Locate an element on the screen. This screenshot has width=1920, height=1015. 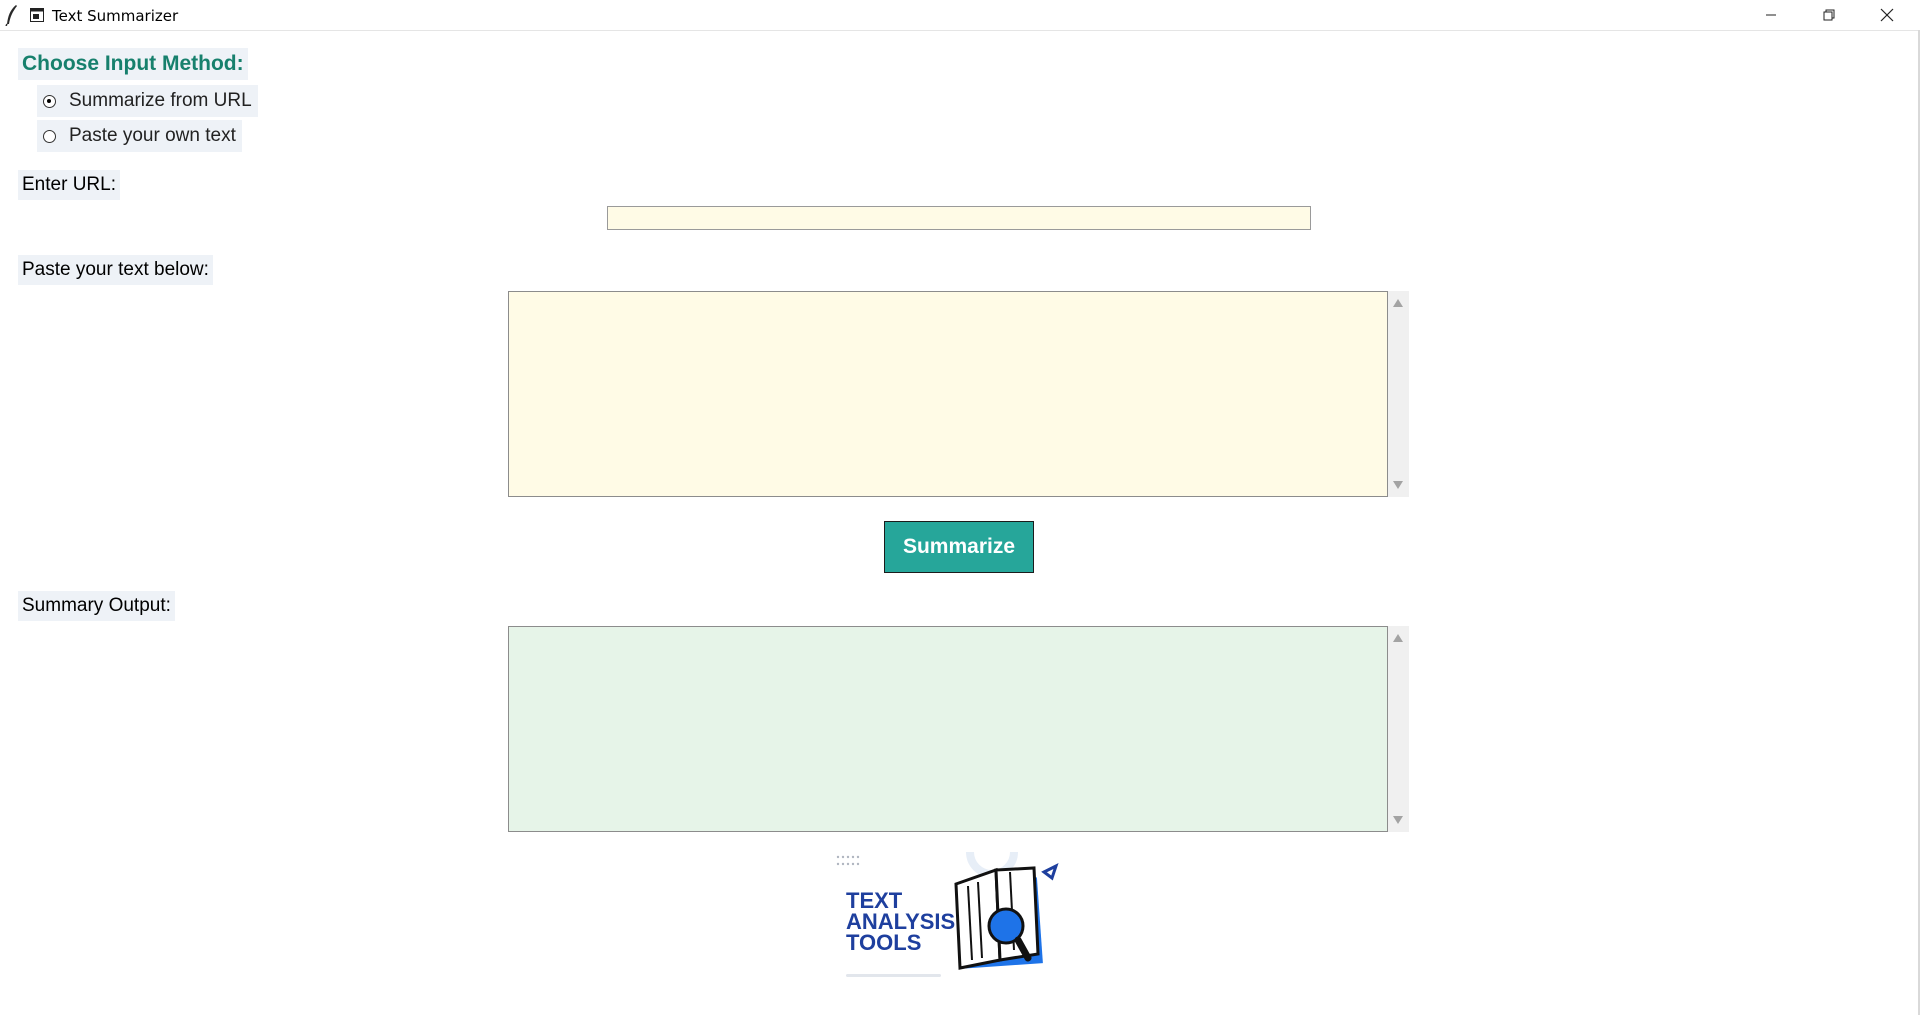
minimize-icon is located at coordinates (1771, 15).